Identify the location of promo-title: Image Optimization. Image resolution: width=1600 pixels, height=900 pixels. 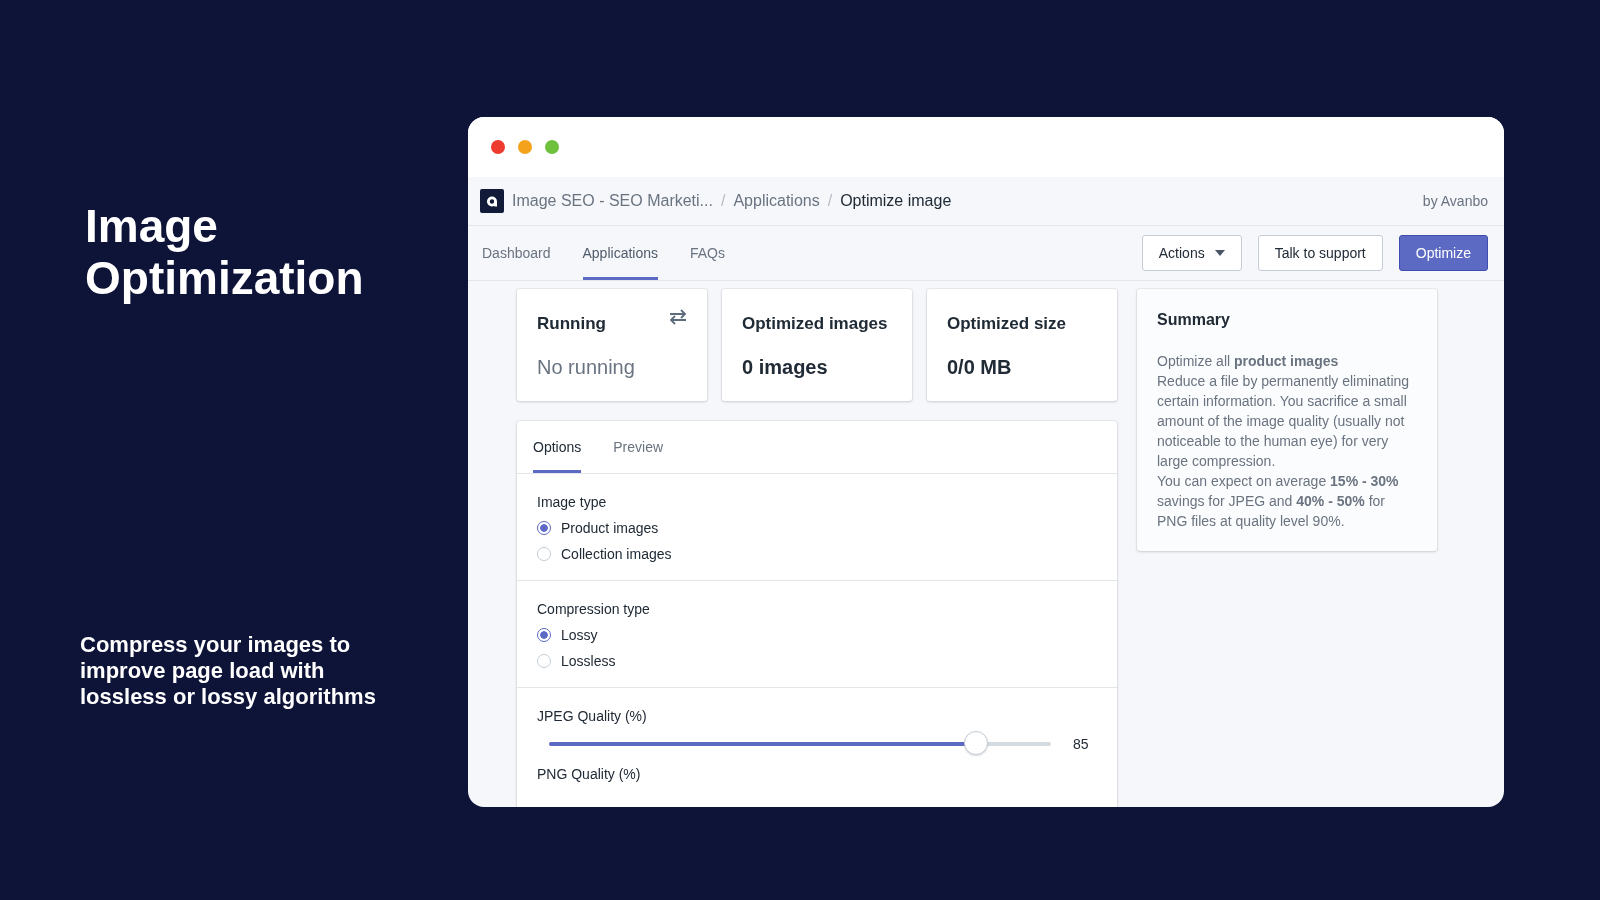
(225, 252).